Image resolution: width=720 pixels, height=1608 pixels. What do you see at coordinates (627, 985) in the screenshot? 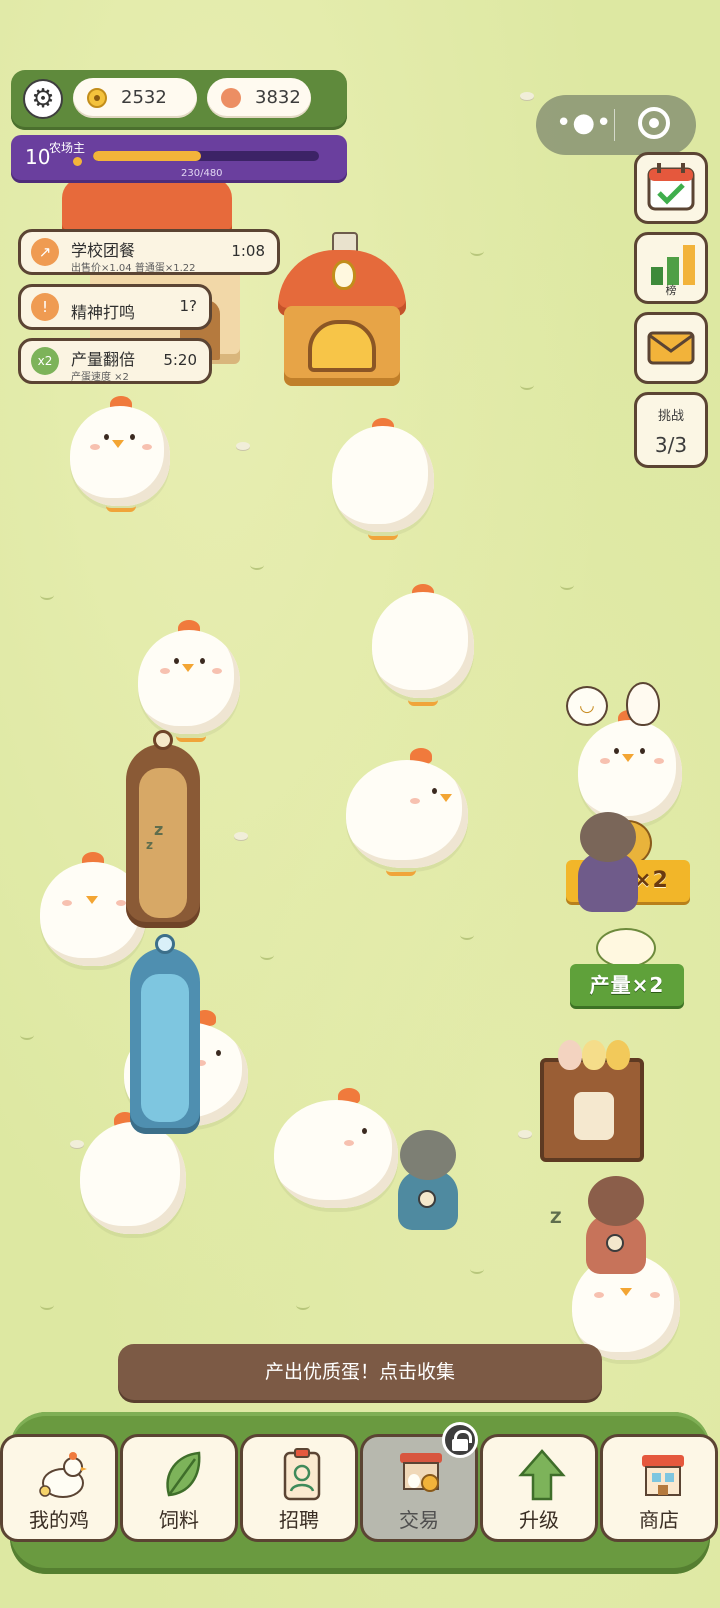
I see `output-boost-banner: 产量×2` at bounding box center [627, 985].